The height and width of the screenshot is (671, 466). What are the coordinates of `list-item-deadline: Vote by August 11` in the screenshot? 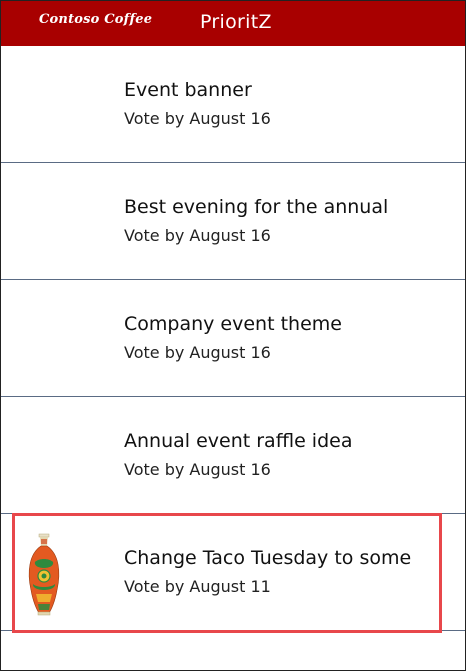 It's located at (197, 586).